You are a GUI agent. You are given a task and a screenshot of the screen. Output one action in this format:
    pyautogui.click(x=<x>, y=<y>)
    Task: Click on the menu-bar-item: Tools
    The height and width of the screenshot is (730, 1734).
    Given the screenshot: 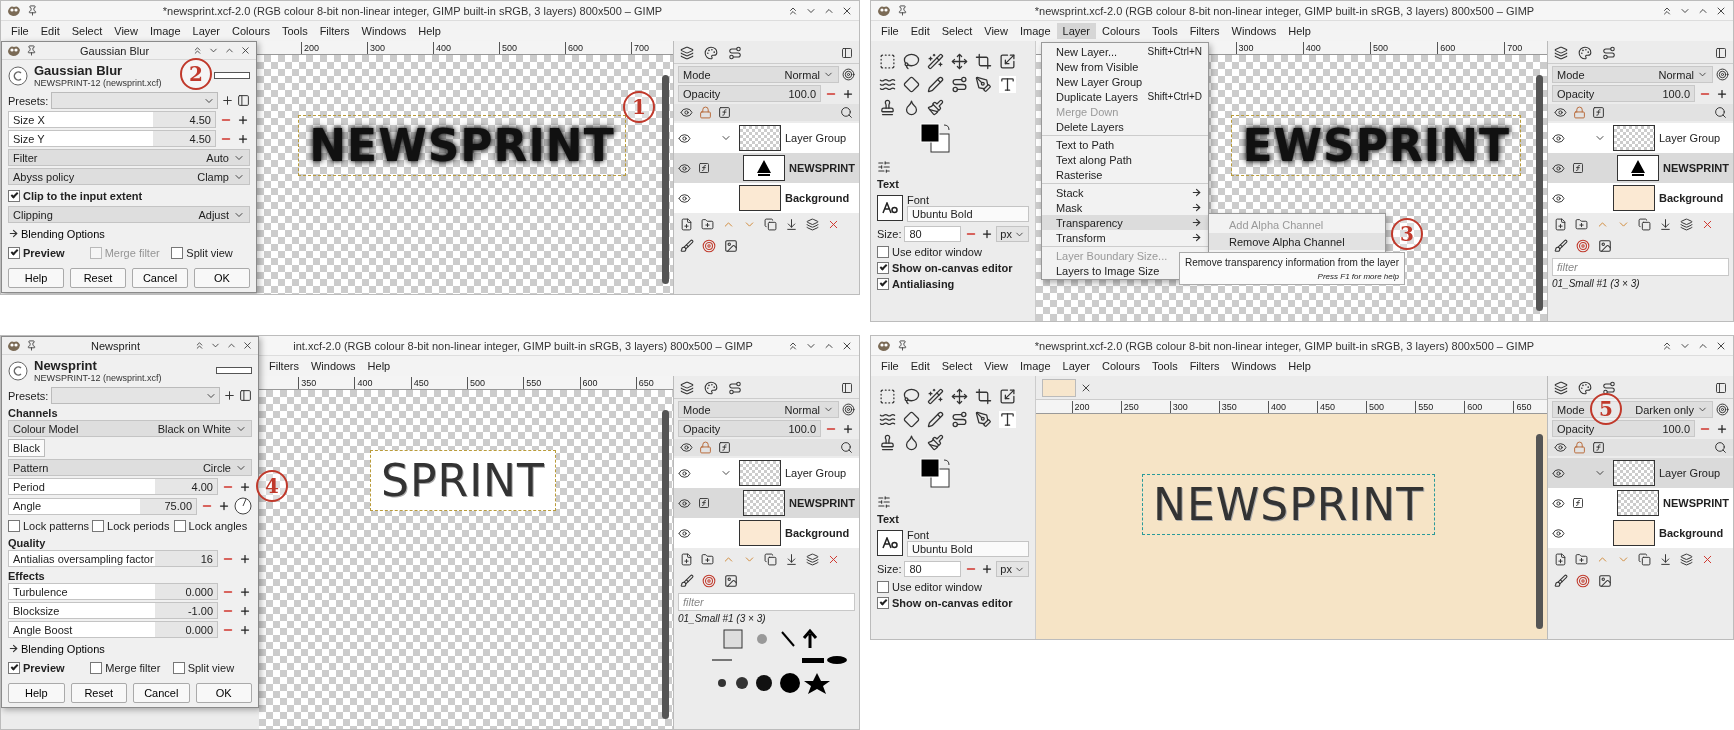 What is the action you would take?
    pyautogui.click(x=1164, y=31)
    